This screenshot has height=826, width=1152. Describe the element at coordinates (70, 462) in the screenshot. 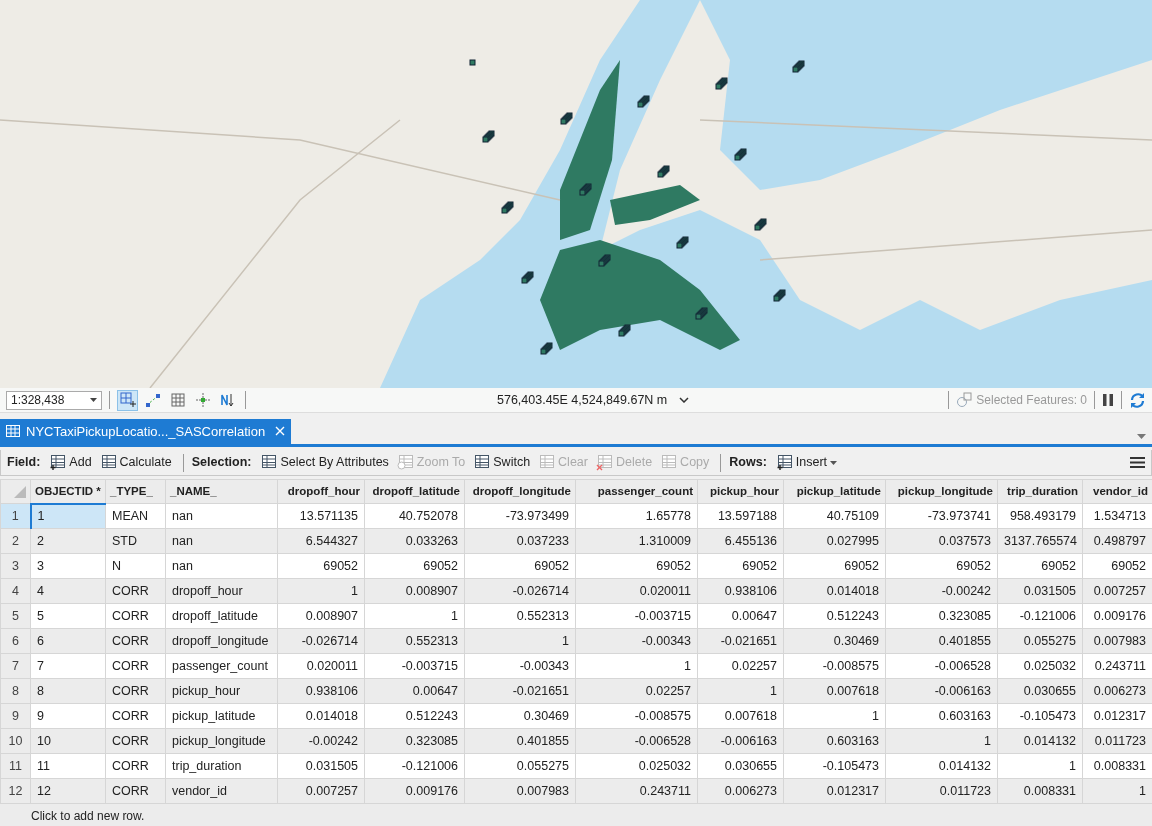

I see `toolbar-button: Add` at that location.